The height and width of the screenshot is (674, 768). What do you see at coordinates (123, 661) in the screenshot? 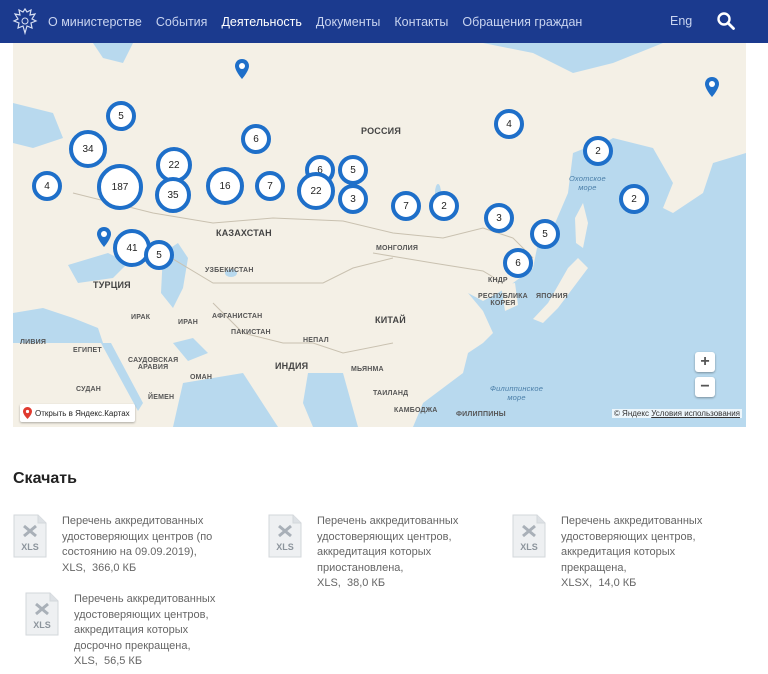
I see `file-size: 56,5 КБ` at bounding box center [123, 661].